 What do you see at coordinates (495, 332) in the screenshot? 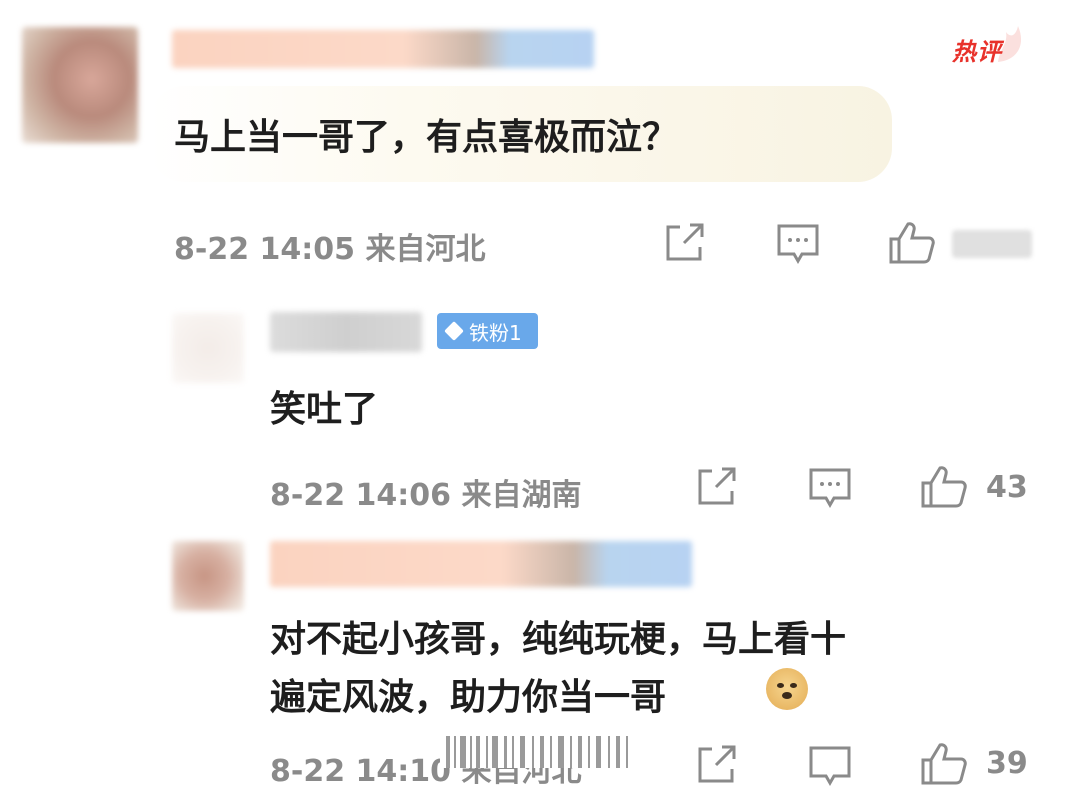
I see `fan-badge-label: 铁粉1` at bounding box center [495, 332].